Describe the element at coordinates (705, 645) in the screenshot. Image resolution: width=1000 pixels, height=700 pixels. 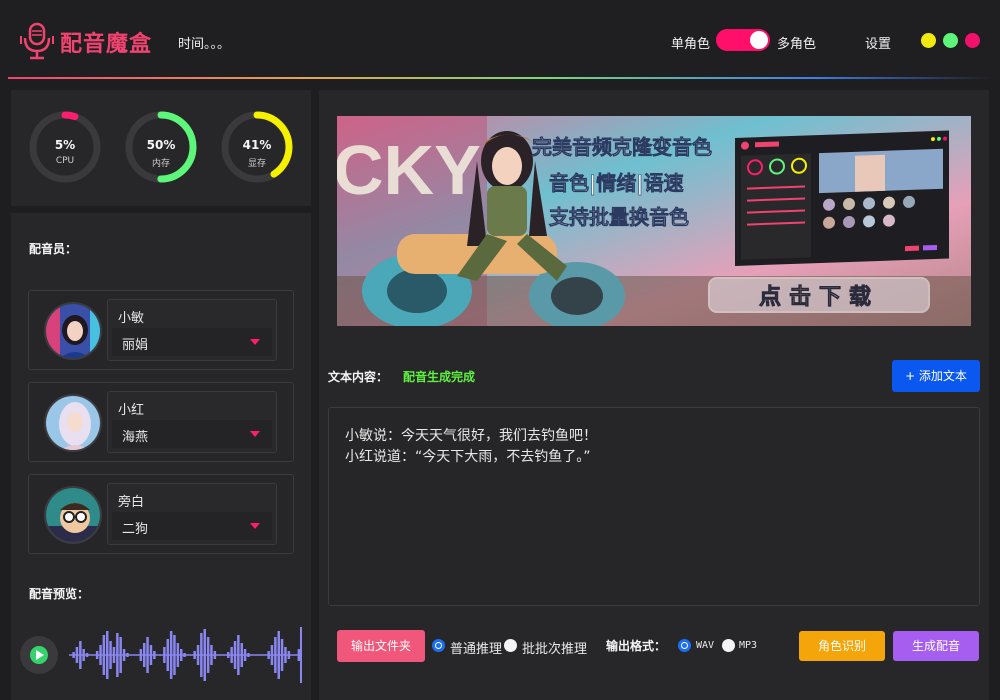
I see `wav-label: WAV` at that location.